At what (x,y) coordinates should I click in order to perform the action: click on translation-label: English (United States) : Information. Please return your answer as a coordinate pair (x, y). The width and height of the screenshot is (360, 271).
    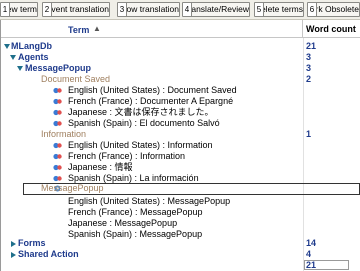
    Looking at the image, I should click on (140, 145).